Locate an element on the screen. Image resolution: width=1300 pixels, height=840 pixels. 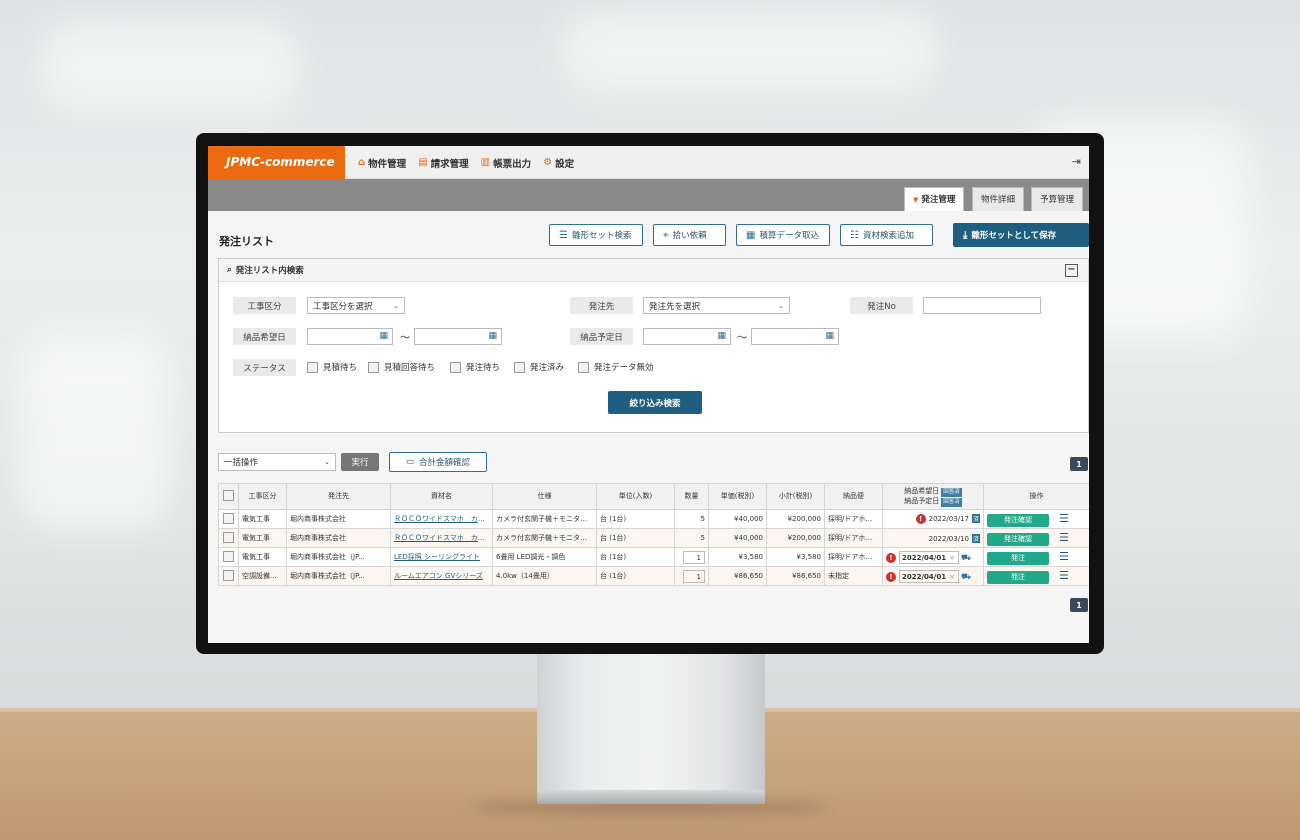
header-supplier: 発注先 is located at coordinates (338, 496).